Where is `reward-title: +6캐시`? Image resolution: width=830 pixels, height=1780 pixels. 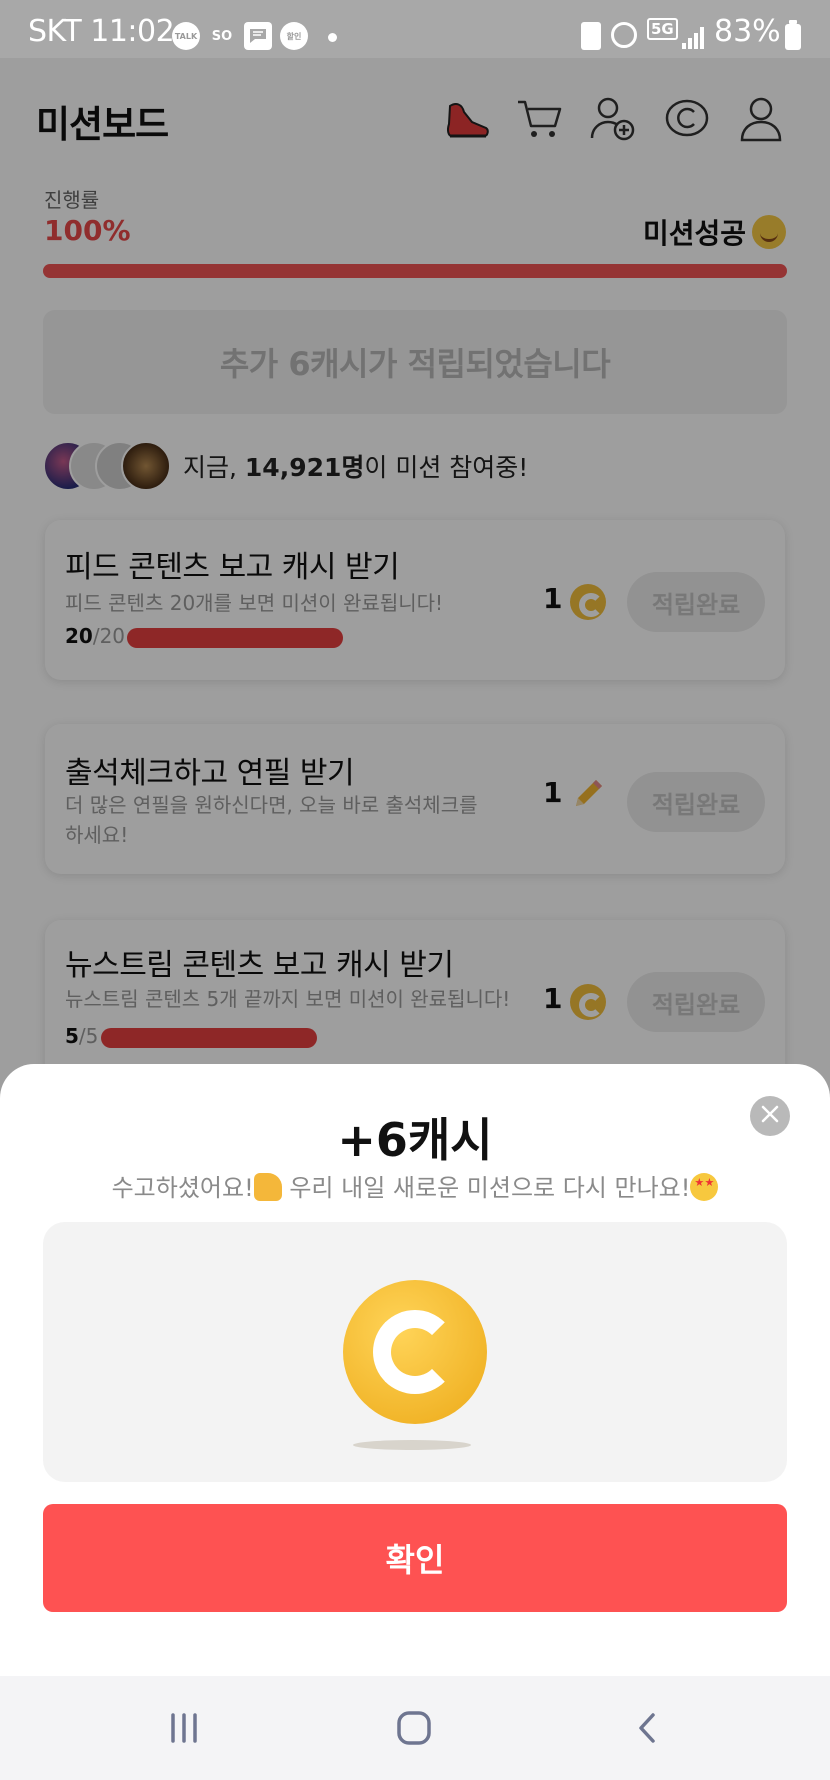
reward-title: +6캐시 is located at coordinates (415, 1140).